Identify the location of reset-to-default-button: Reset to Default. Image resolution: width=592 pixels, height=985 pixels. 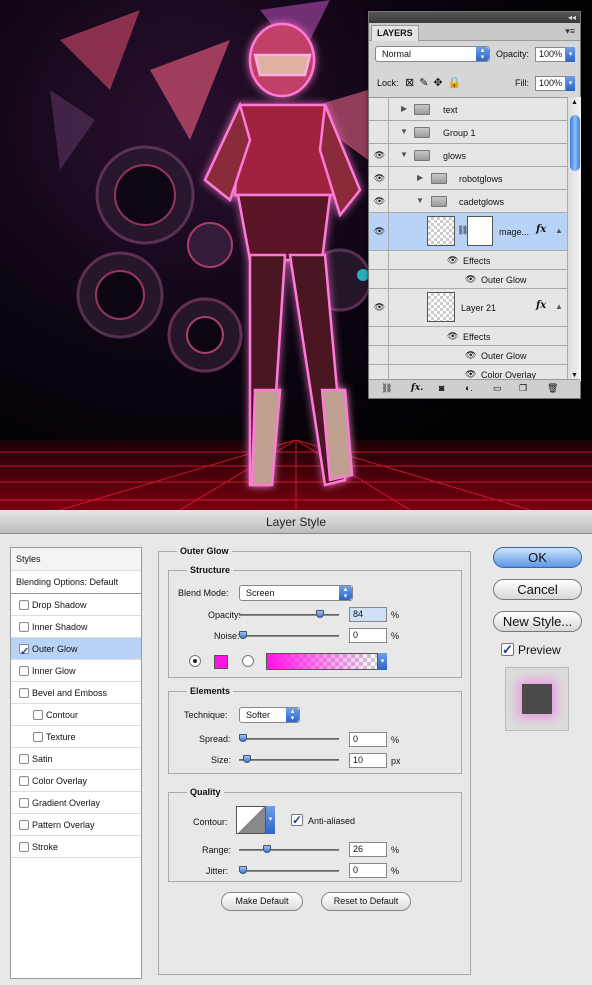
(366, 901).